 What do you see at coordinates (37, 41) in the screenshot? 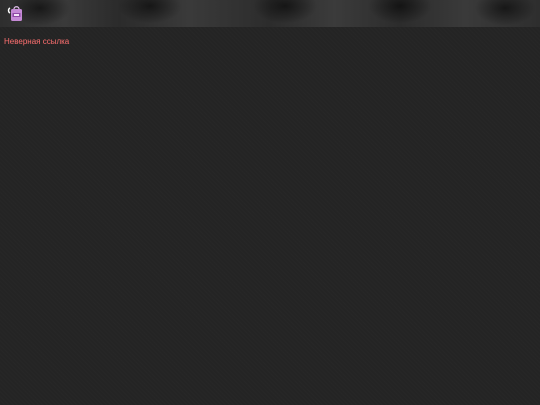
I see `invalid-link-message: Неверная ссылка` at bounding box center [37, 41].